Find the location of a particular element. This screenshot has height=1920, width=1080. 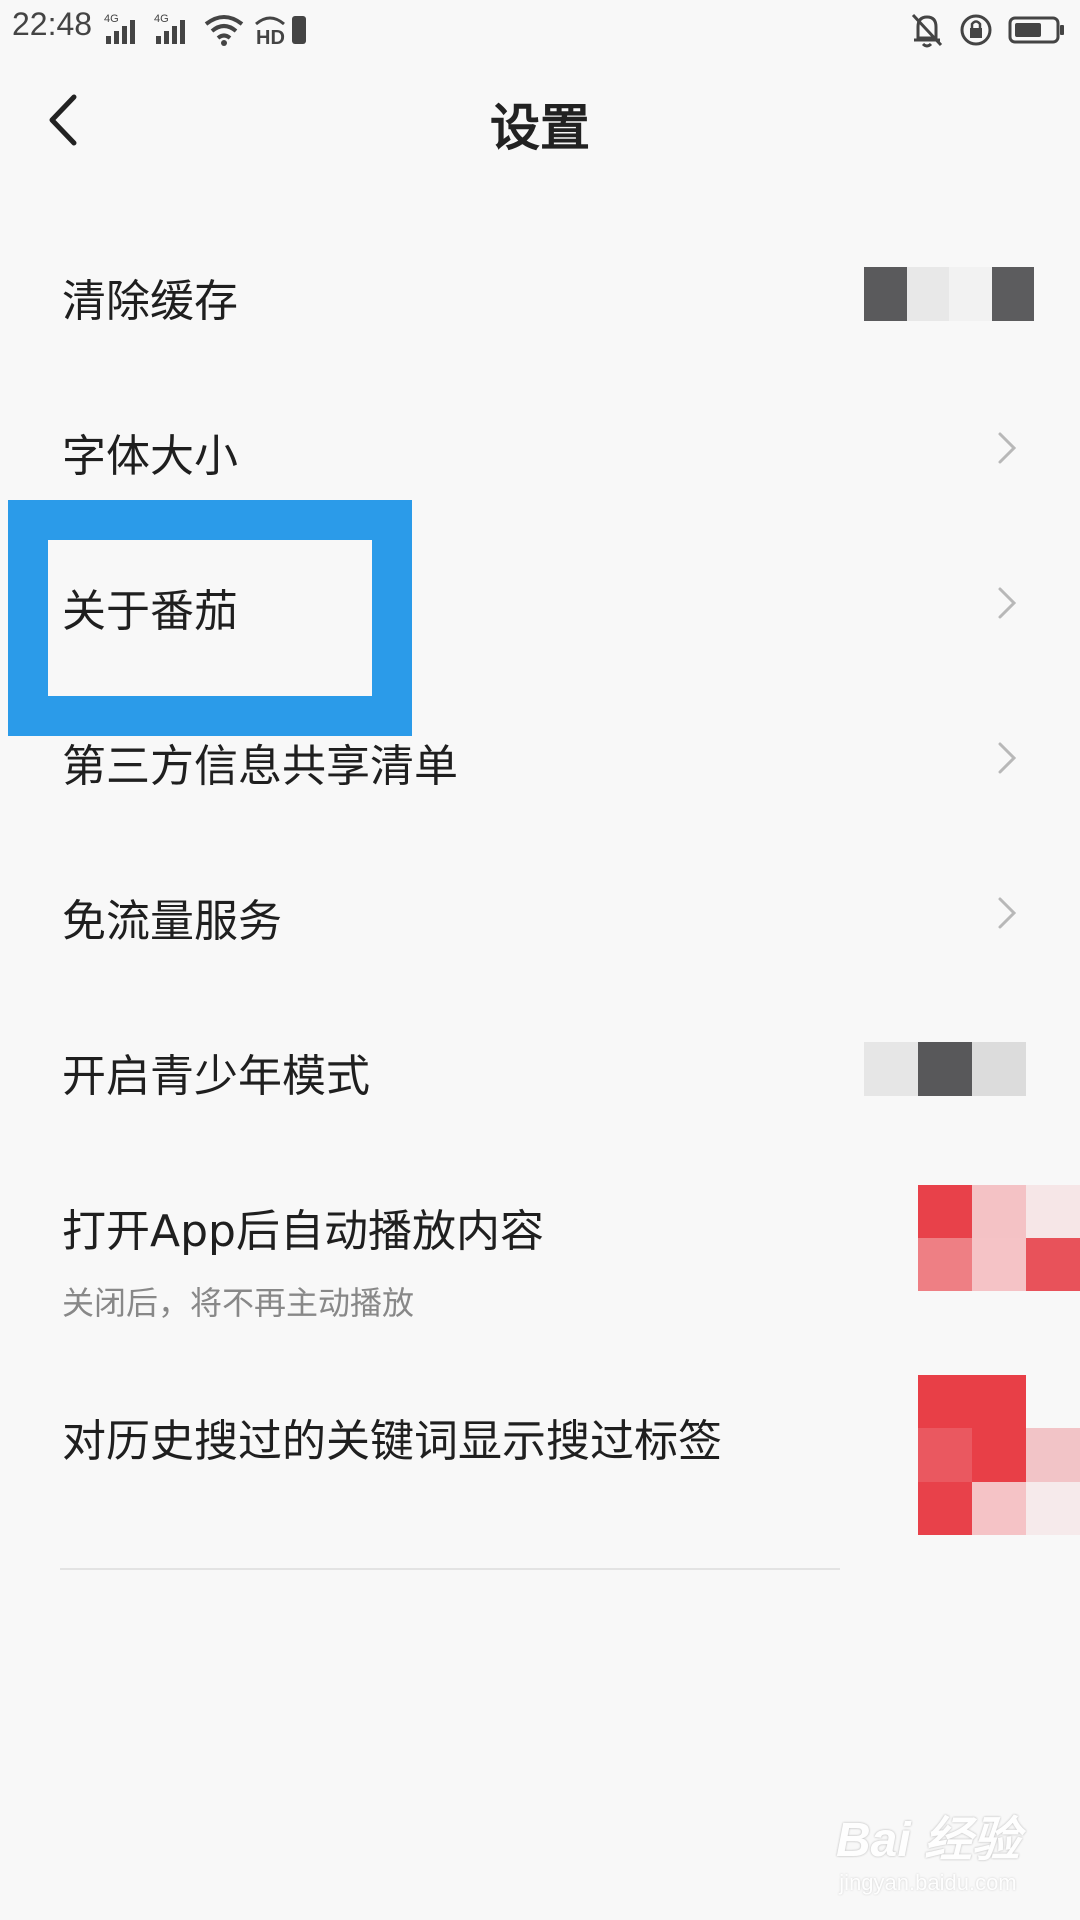

header: 设置 is located at coordinates (540, 125).